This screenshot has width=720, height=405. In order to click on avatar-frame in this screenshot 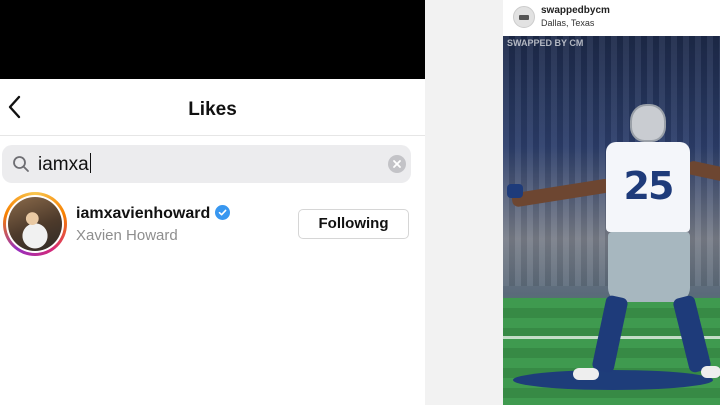, I will do `click(35, 224)`.